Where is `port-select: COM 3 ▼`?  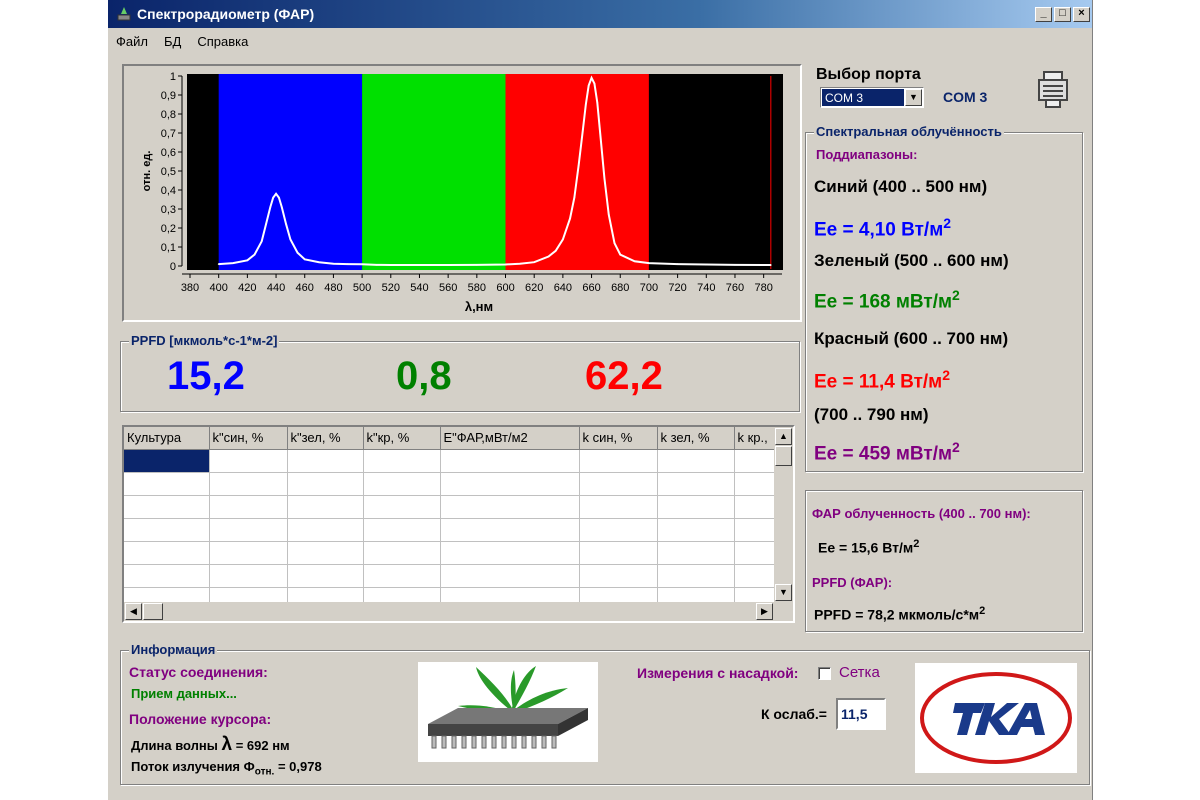
port-select: COM 3 ▼ is located at coordinates (872, 97).